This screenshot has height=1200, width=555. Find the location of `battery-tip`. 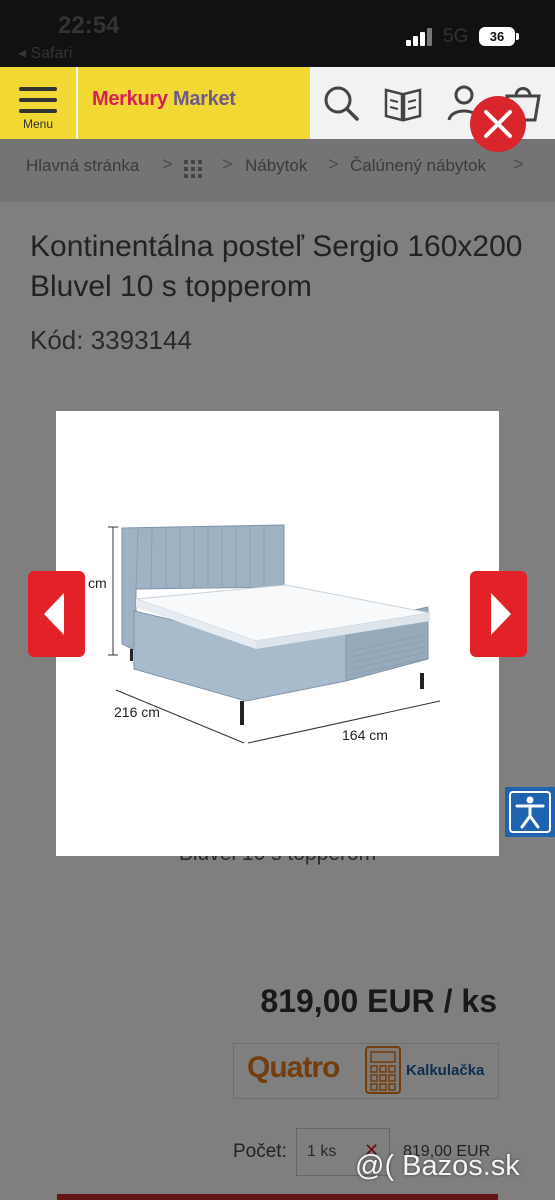

battery-tip is located at coordinates (517, 36).